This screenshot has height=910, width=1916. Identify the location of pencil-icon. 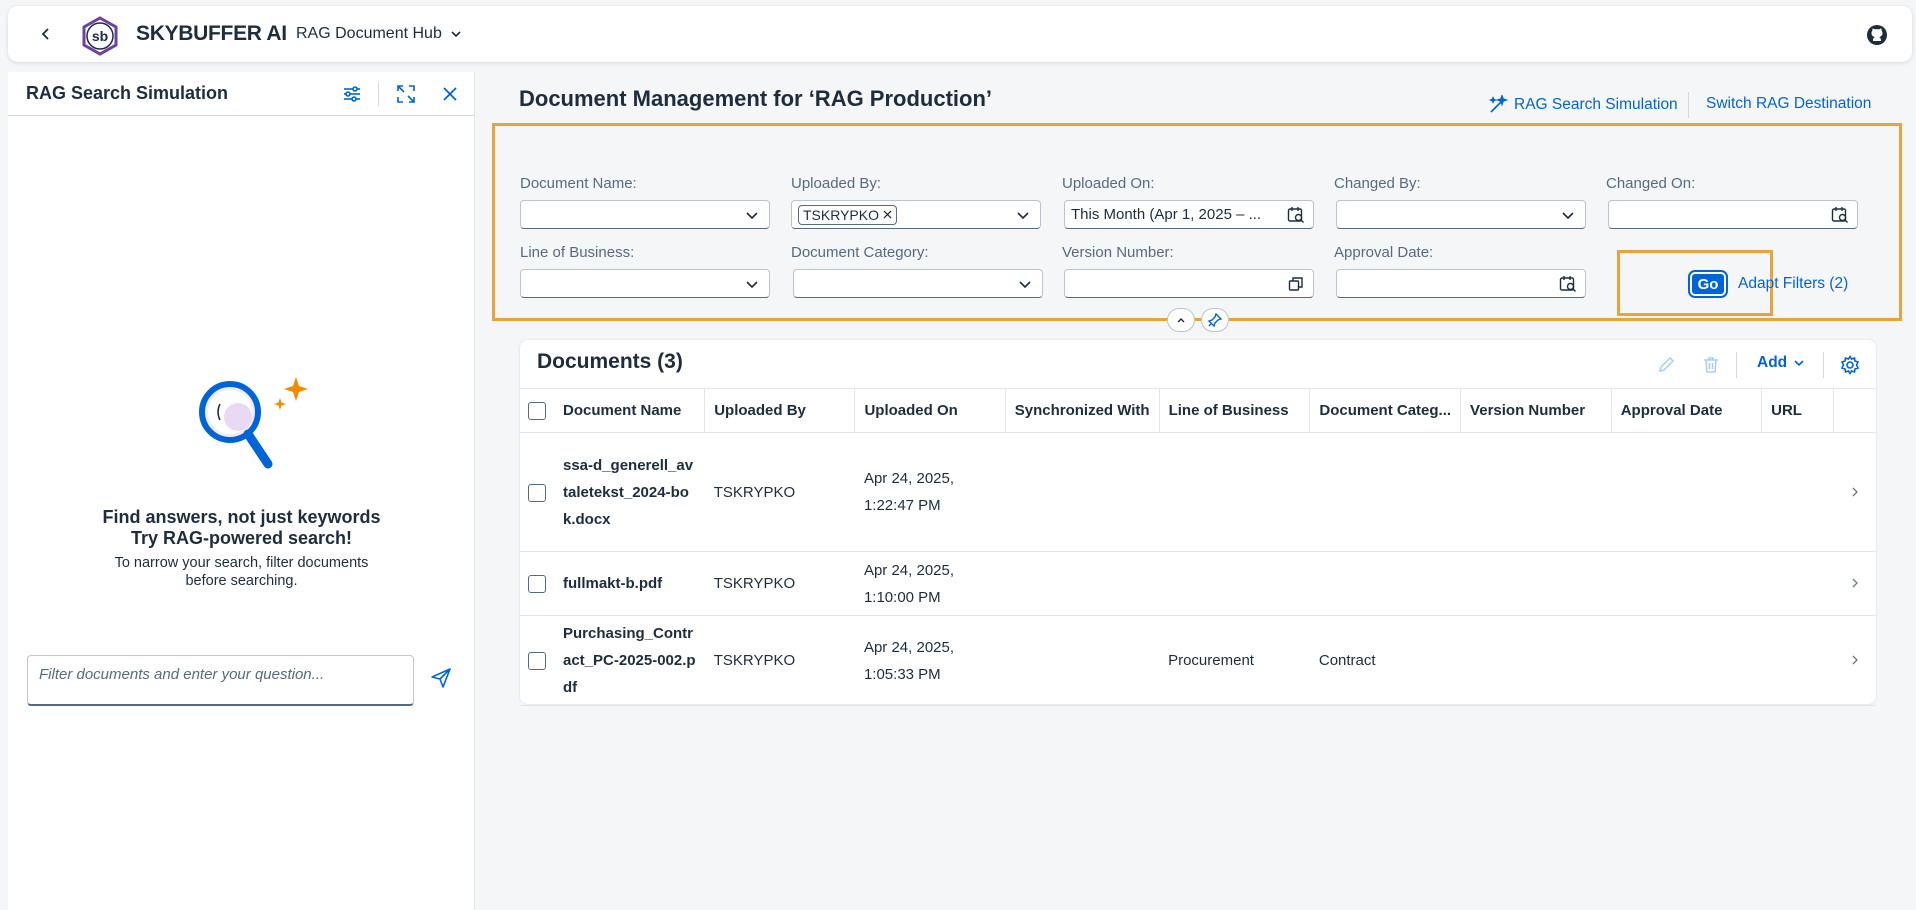
(1666, 364).